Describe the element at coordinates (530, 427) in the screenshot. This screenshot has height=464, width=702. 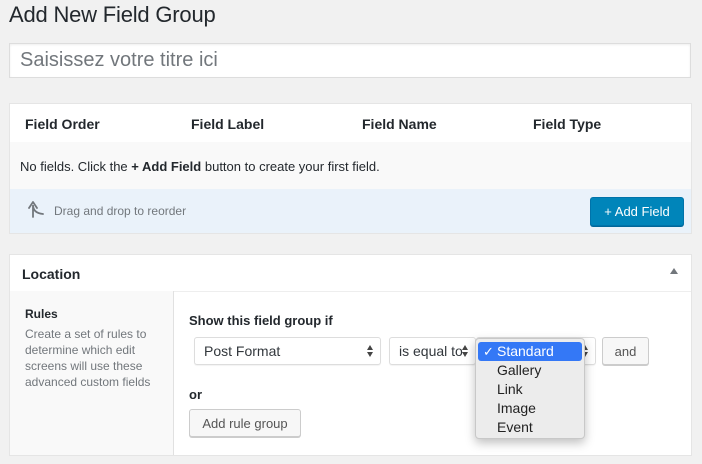
I see `dropdown-option-event: Event` at that location.